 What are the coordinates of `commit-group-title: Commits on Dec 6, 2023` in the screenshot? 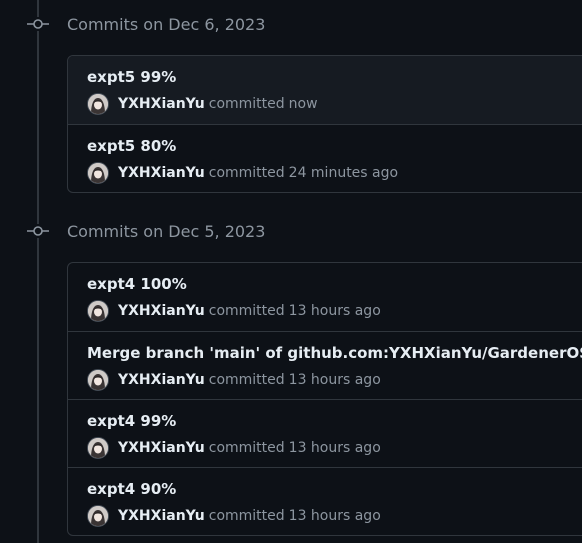 It's located at (166, 24).